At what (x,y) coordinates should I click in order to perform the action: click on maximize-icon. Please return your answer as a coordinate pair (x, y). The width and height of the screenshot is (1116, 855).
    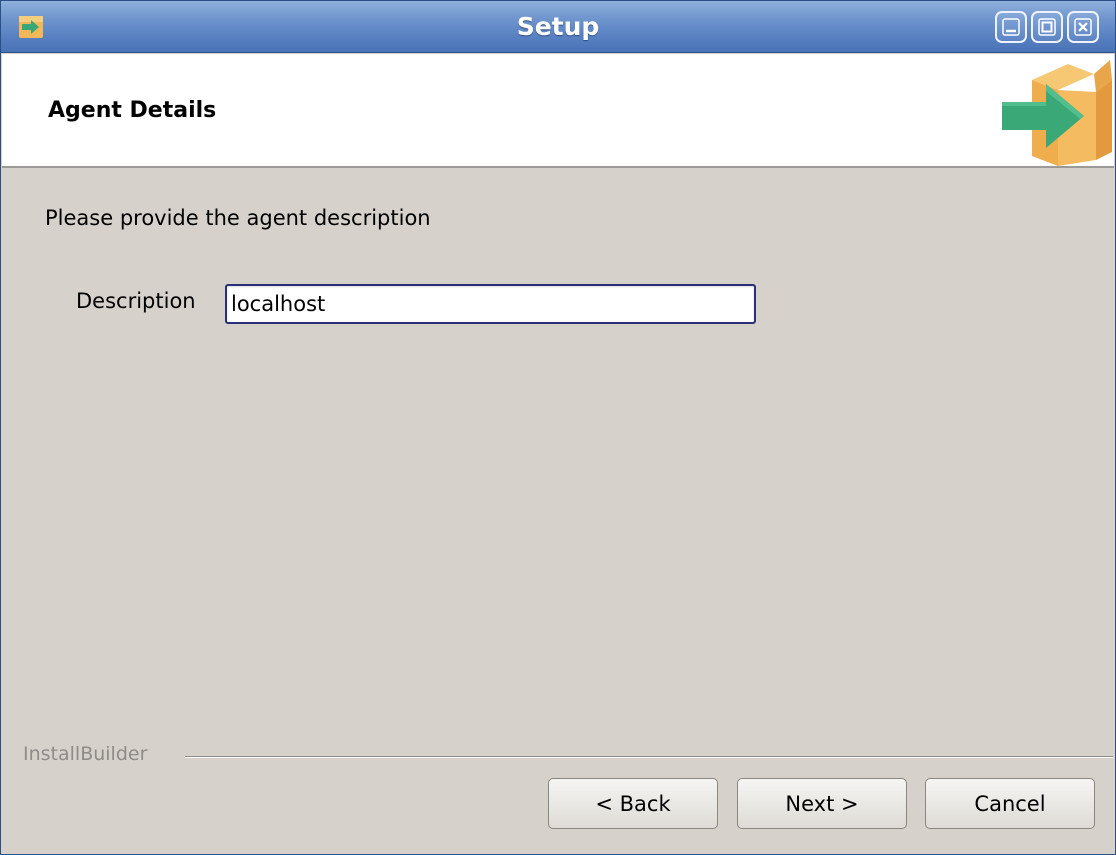
    Looking at the image, I should click on (1047, 27).